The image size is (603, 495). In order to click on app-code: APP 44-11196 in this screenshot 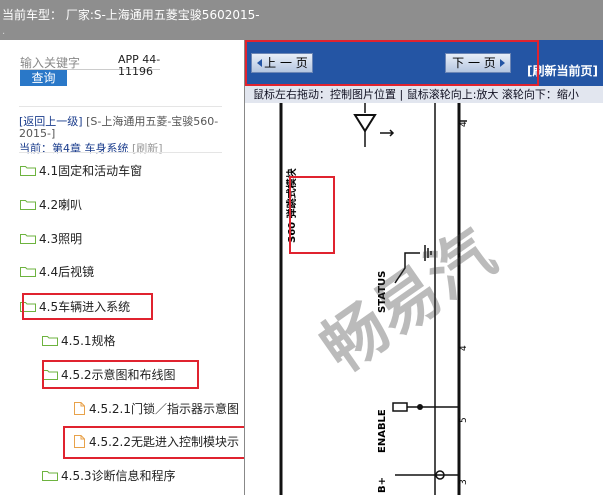, I will do `click(139, 65)`.